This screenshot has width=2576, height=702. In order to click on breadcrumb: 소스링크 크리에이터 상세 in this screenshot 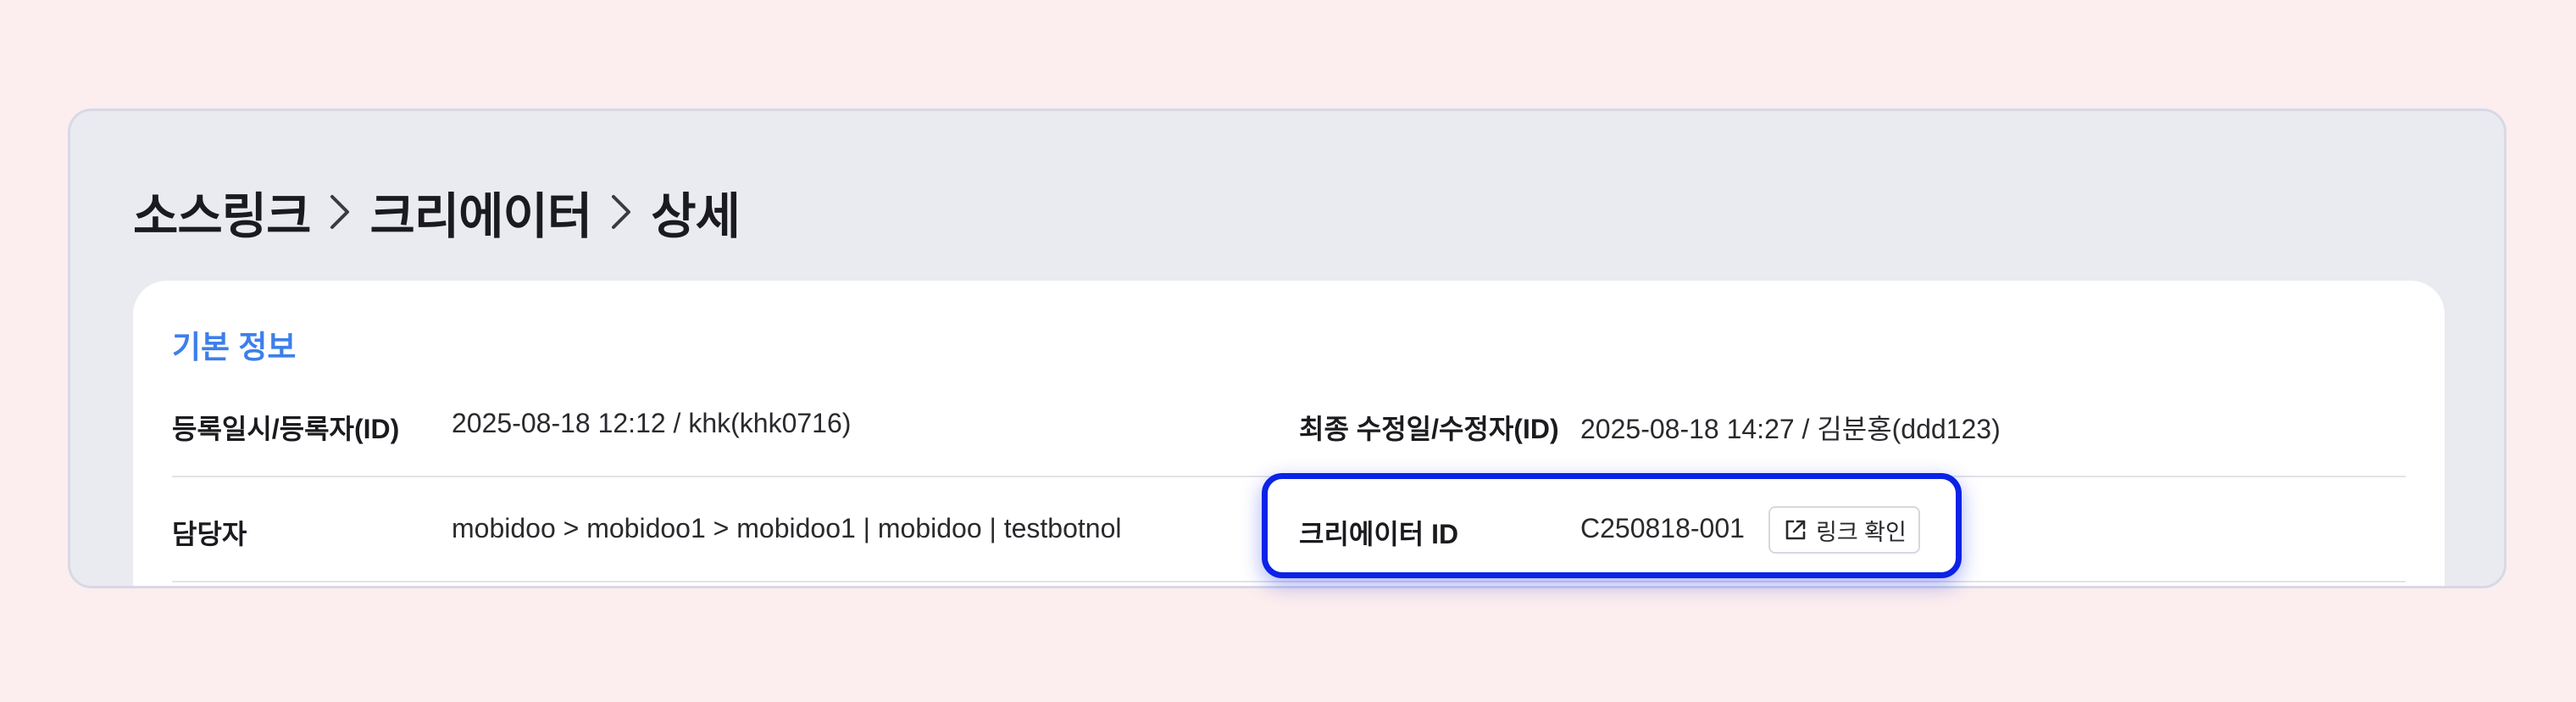, I will do `click(437, 212)`.